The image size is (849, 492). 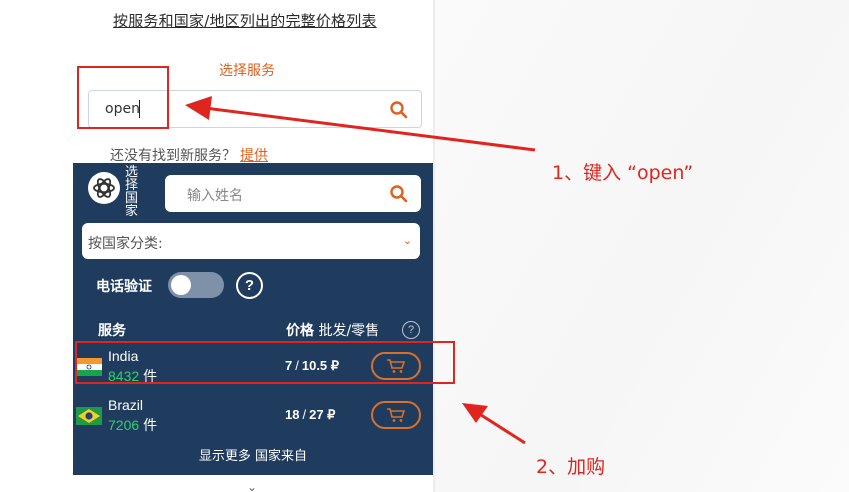 I want to click on annotation-step1: 1、键入 “open”, so click(x=623, y=173).